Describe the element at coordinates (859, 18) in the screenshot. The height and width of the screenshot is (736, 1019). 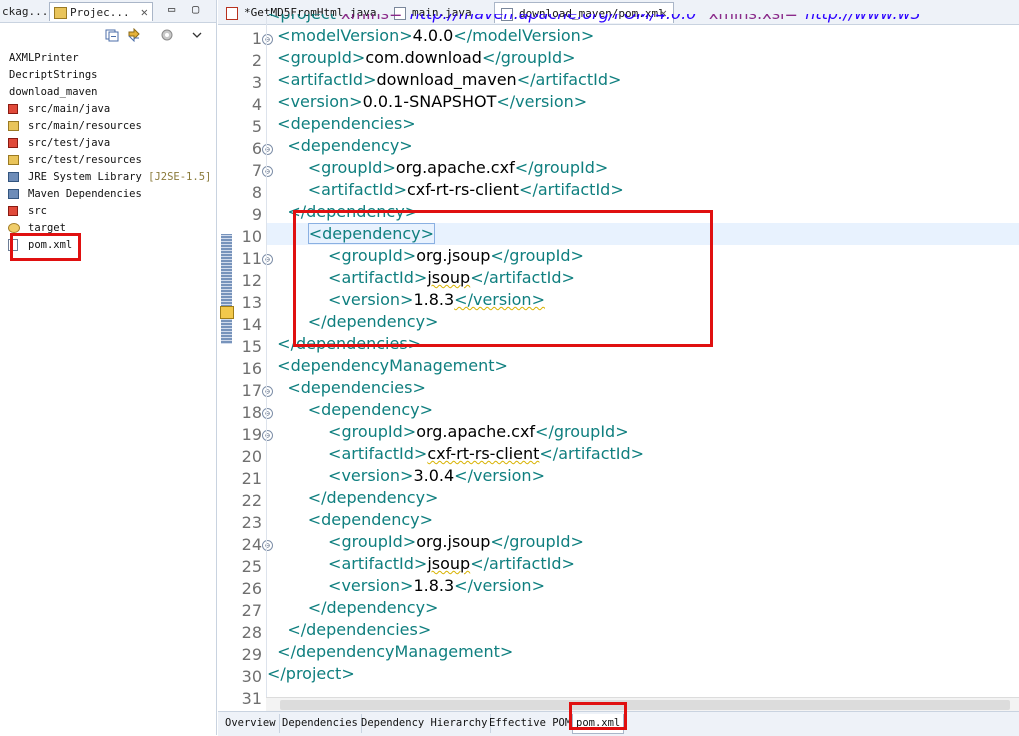
I see `xml-attribute-value: "http://www.w3` at that location.